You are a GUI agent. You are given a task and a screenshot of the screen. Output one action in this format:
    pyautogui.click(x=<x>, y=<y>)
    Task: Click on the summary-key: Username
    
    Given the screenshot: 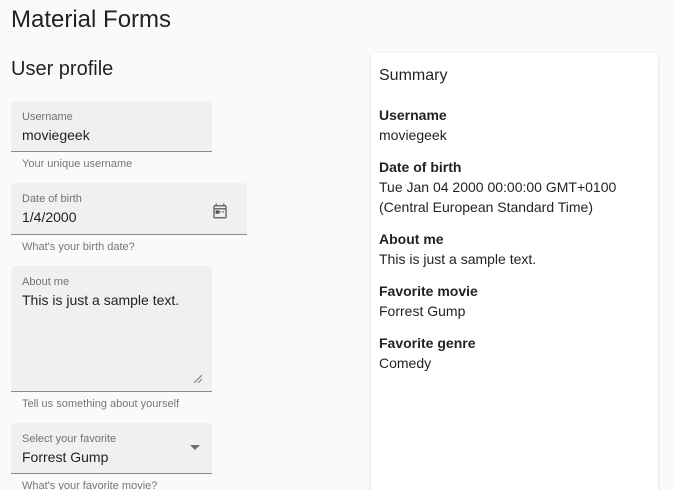 What is the action you would take?
    pyautogui.click(x=413, y=115)
    